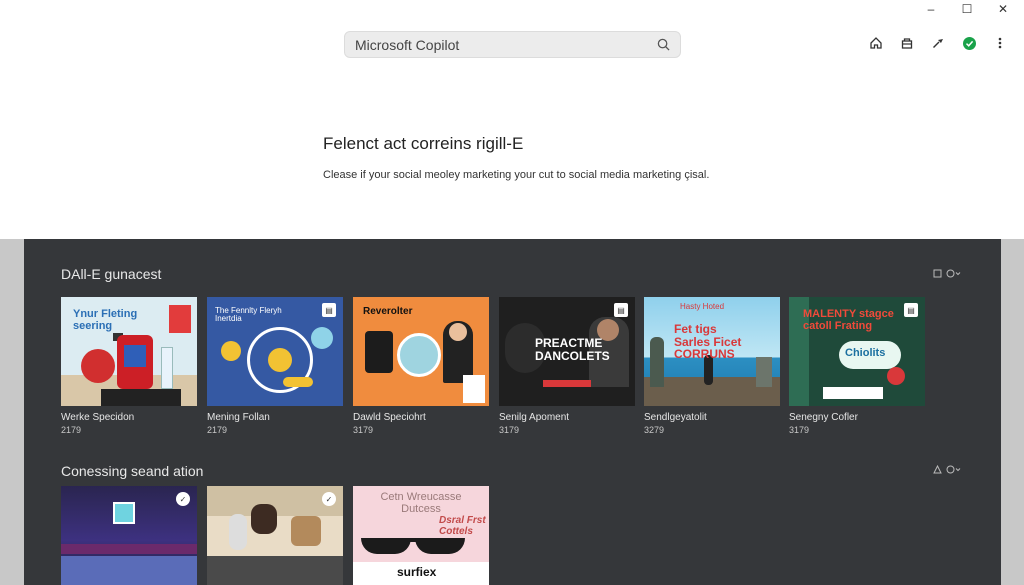 The height and width of the screenshot is (585, 1024). Describe the element at coordinates (708, 342) in the screenshot. I see `thumb-caption: Fet tigs Sarles Ficet CORRUNS` at that location.